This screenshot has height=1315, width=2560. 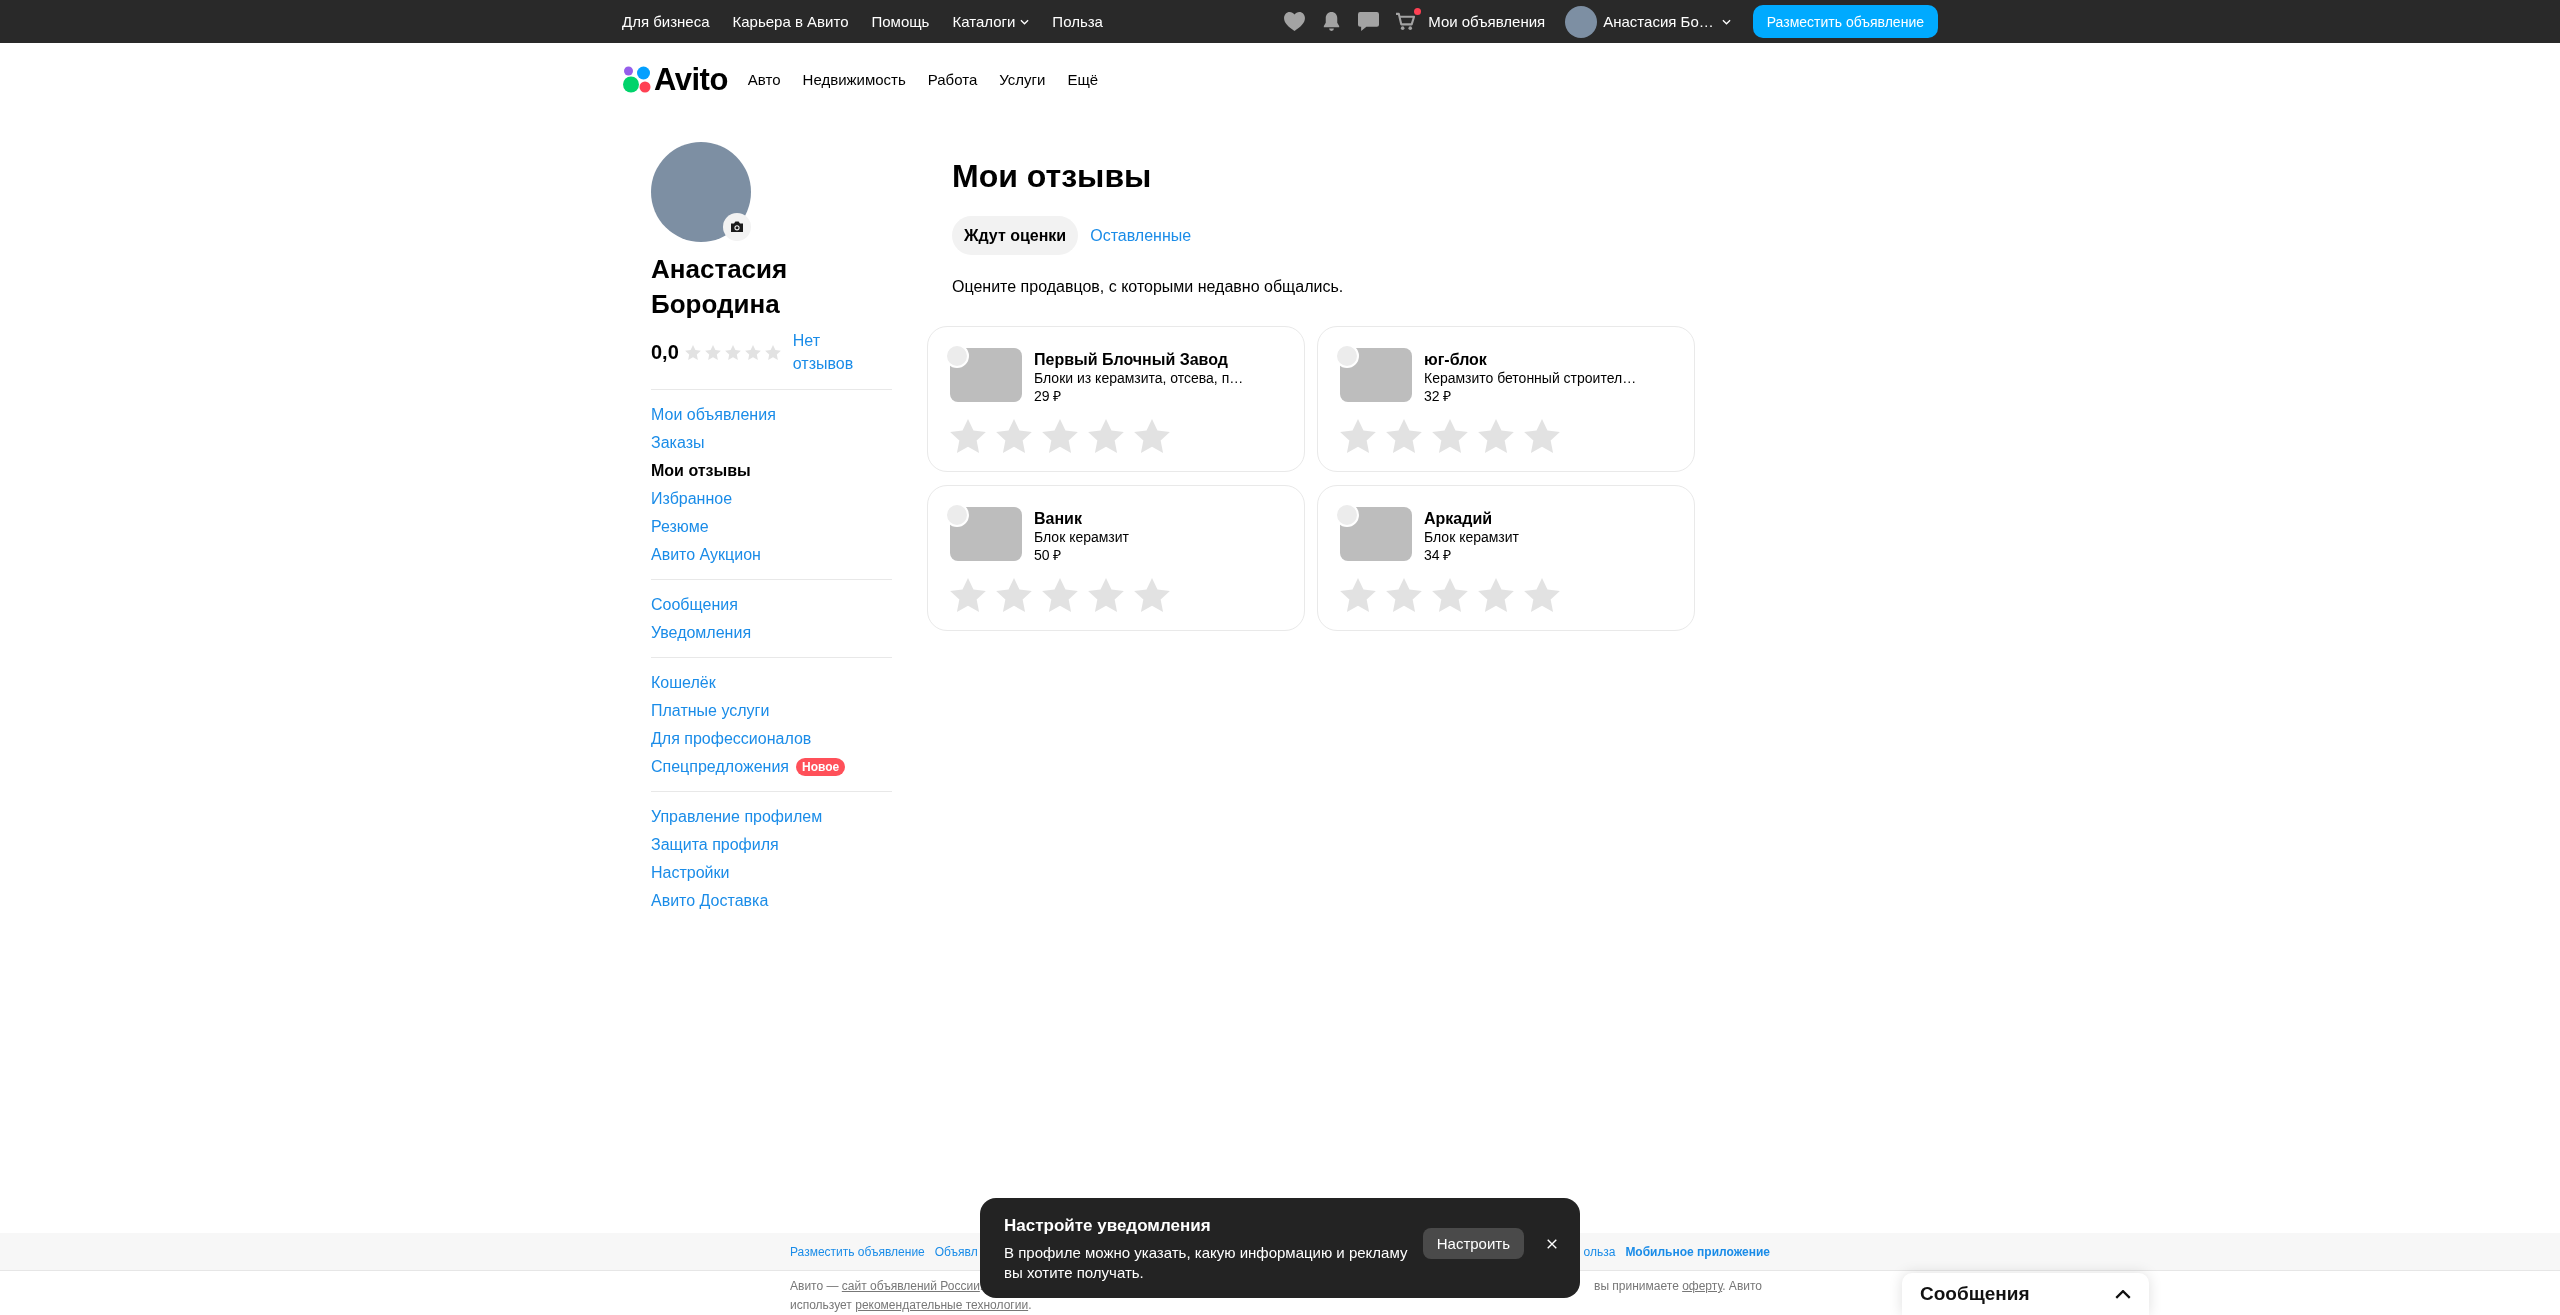 I want to click on my-ads-link: Мои объявления, so click(x=1487, y=21).